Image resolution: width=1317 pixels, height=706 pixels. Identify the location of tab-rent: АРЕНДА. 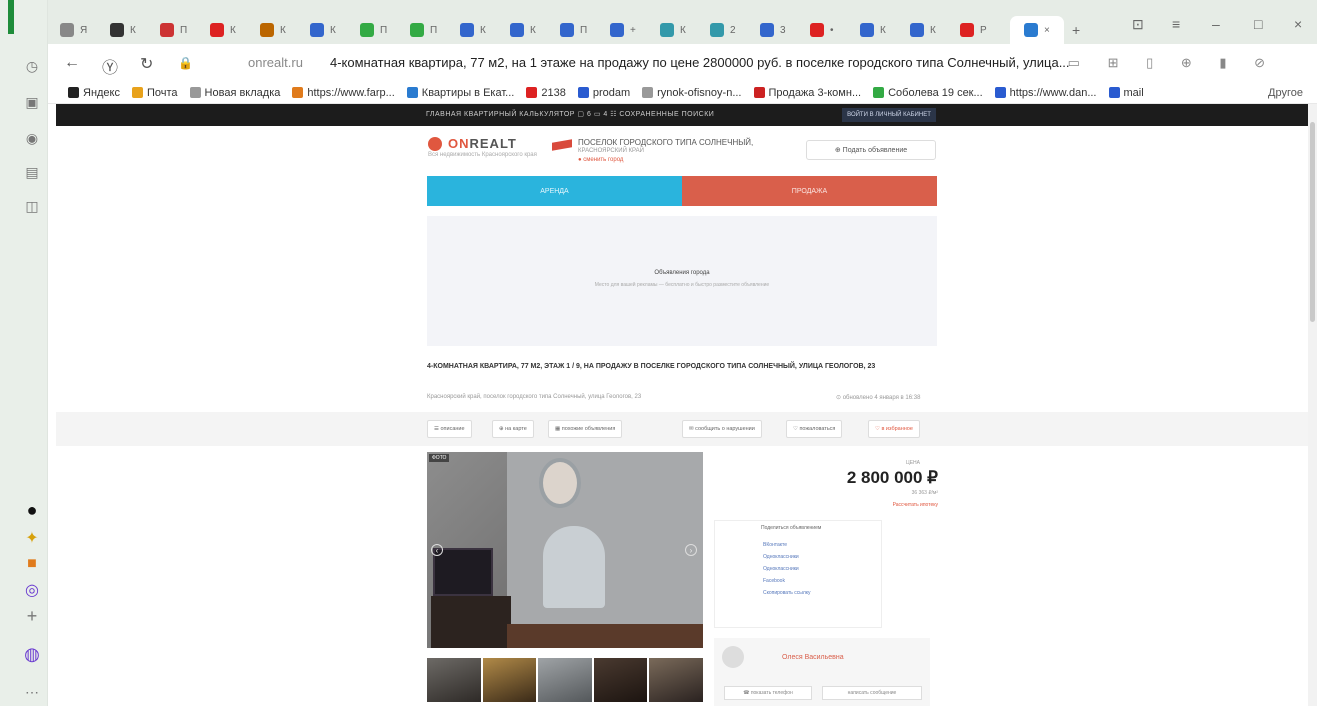
(554, 191).